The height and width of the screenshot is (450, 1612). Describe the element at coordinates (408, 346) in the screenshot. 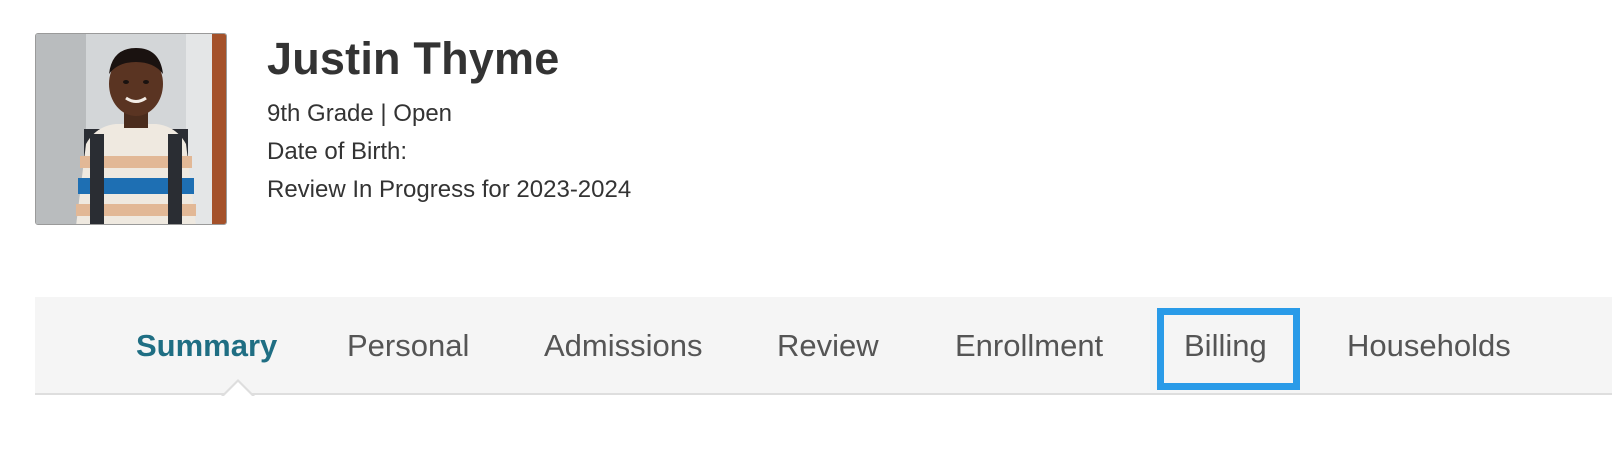

I see `tab-personal: Personal` at that location.